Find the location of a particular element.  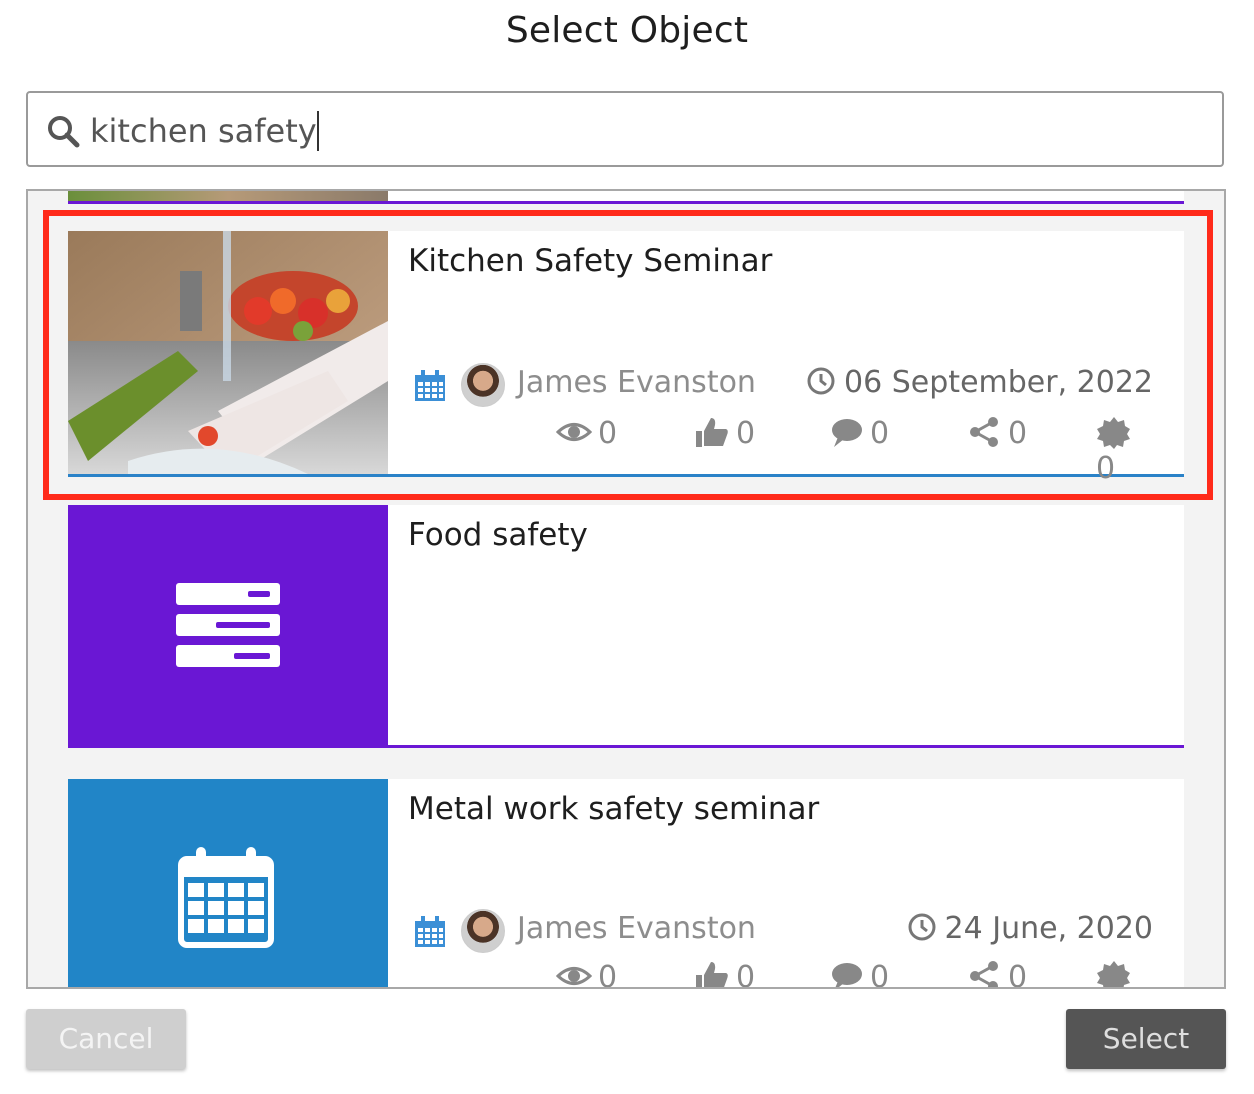

search-icon is located at coordinates (64, 132).